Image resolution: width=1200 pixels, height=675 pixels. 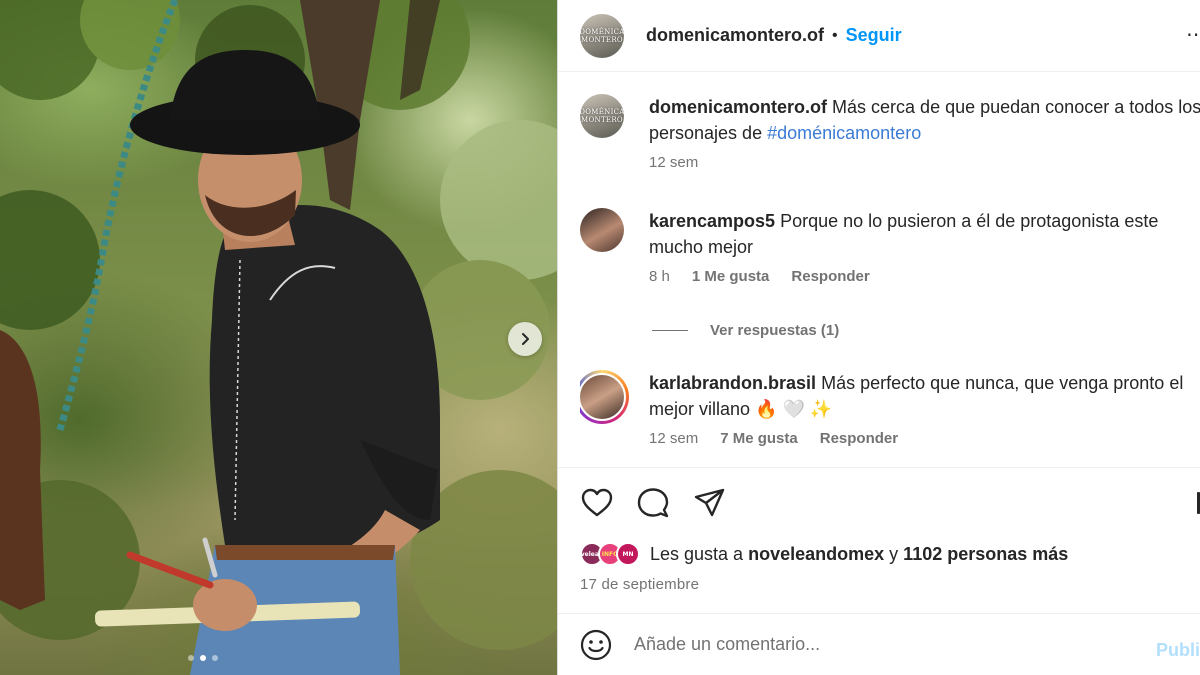 I want to click on likes-user: noveleandomex, so click(x=816, y=554).